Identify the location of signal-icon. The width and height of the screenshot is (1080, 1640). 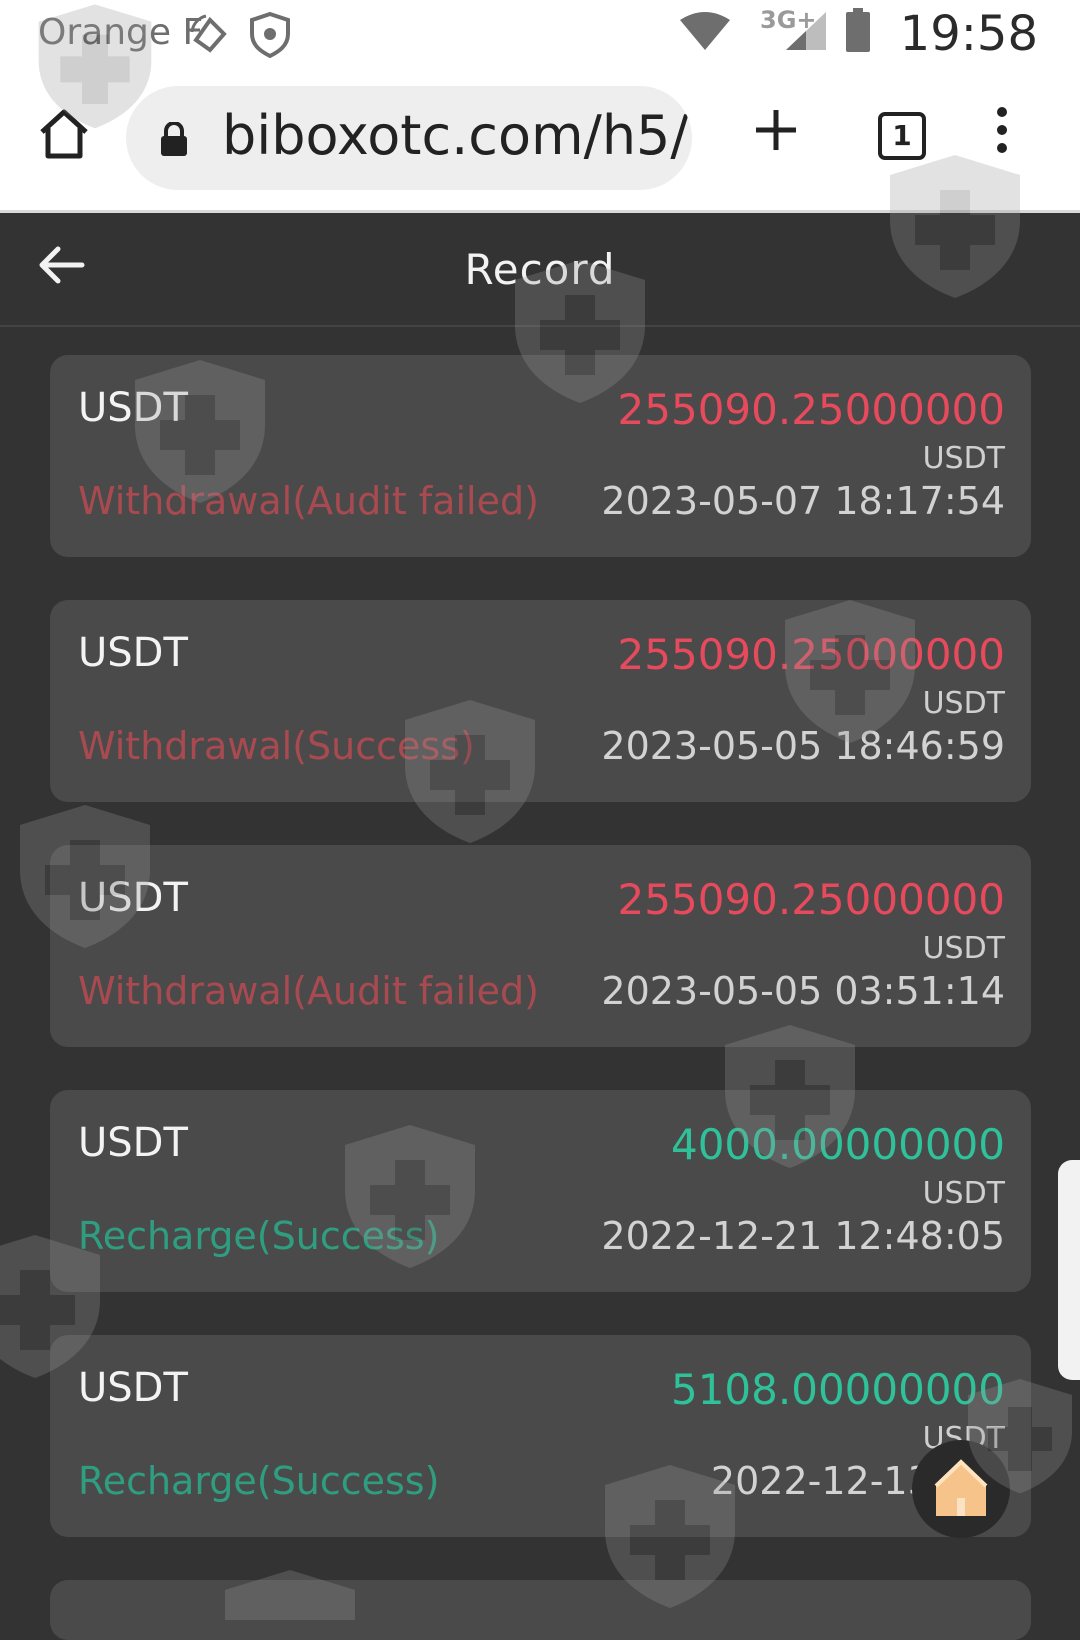
(806, 33).